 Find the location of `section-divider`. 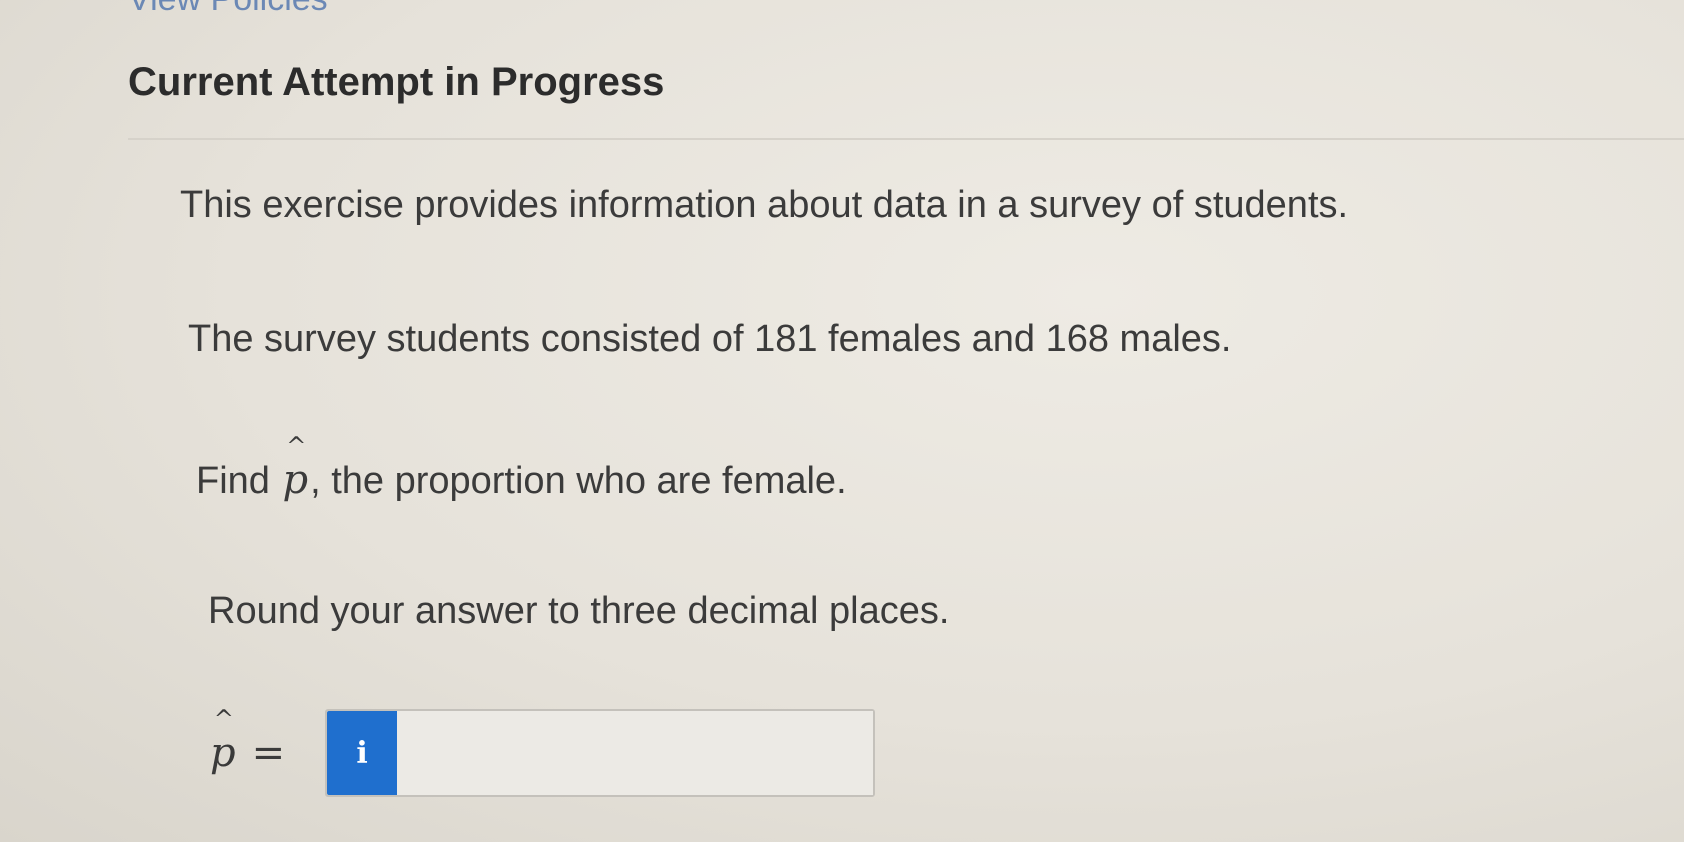

section-divider is located at coordinates (906, 139).